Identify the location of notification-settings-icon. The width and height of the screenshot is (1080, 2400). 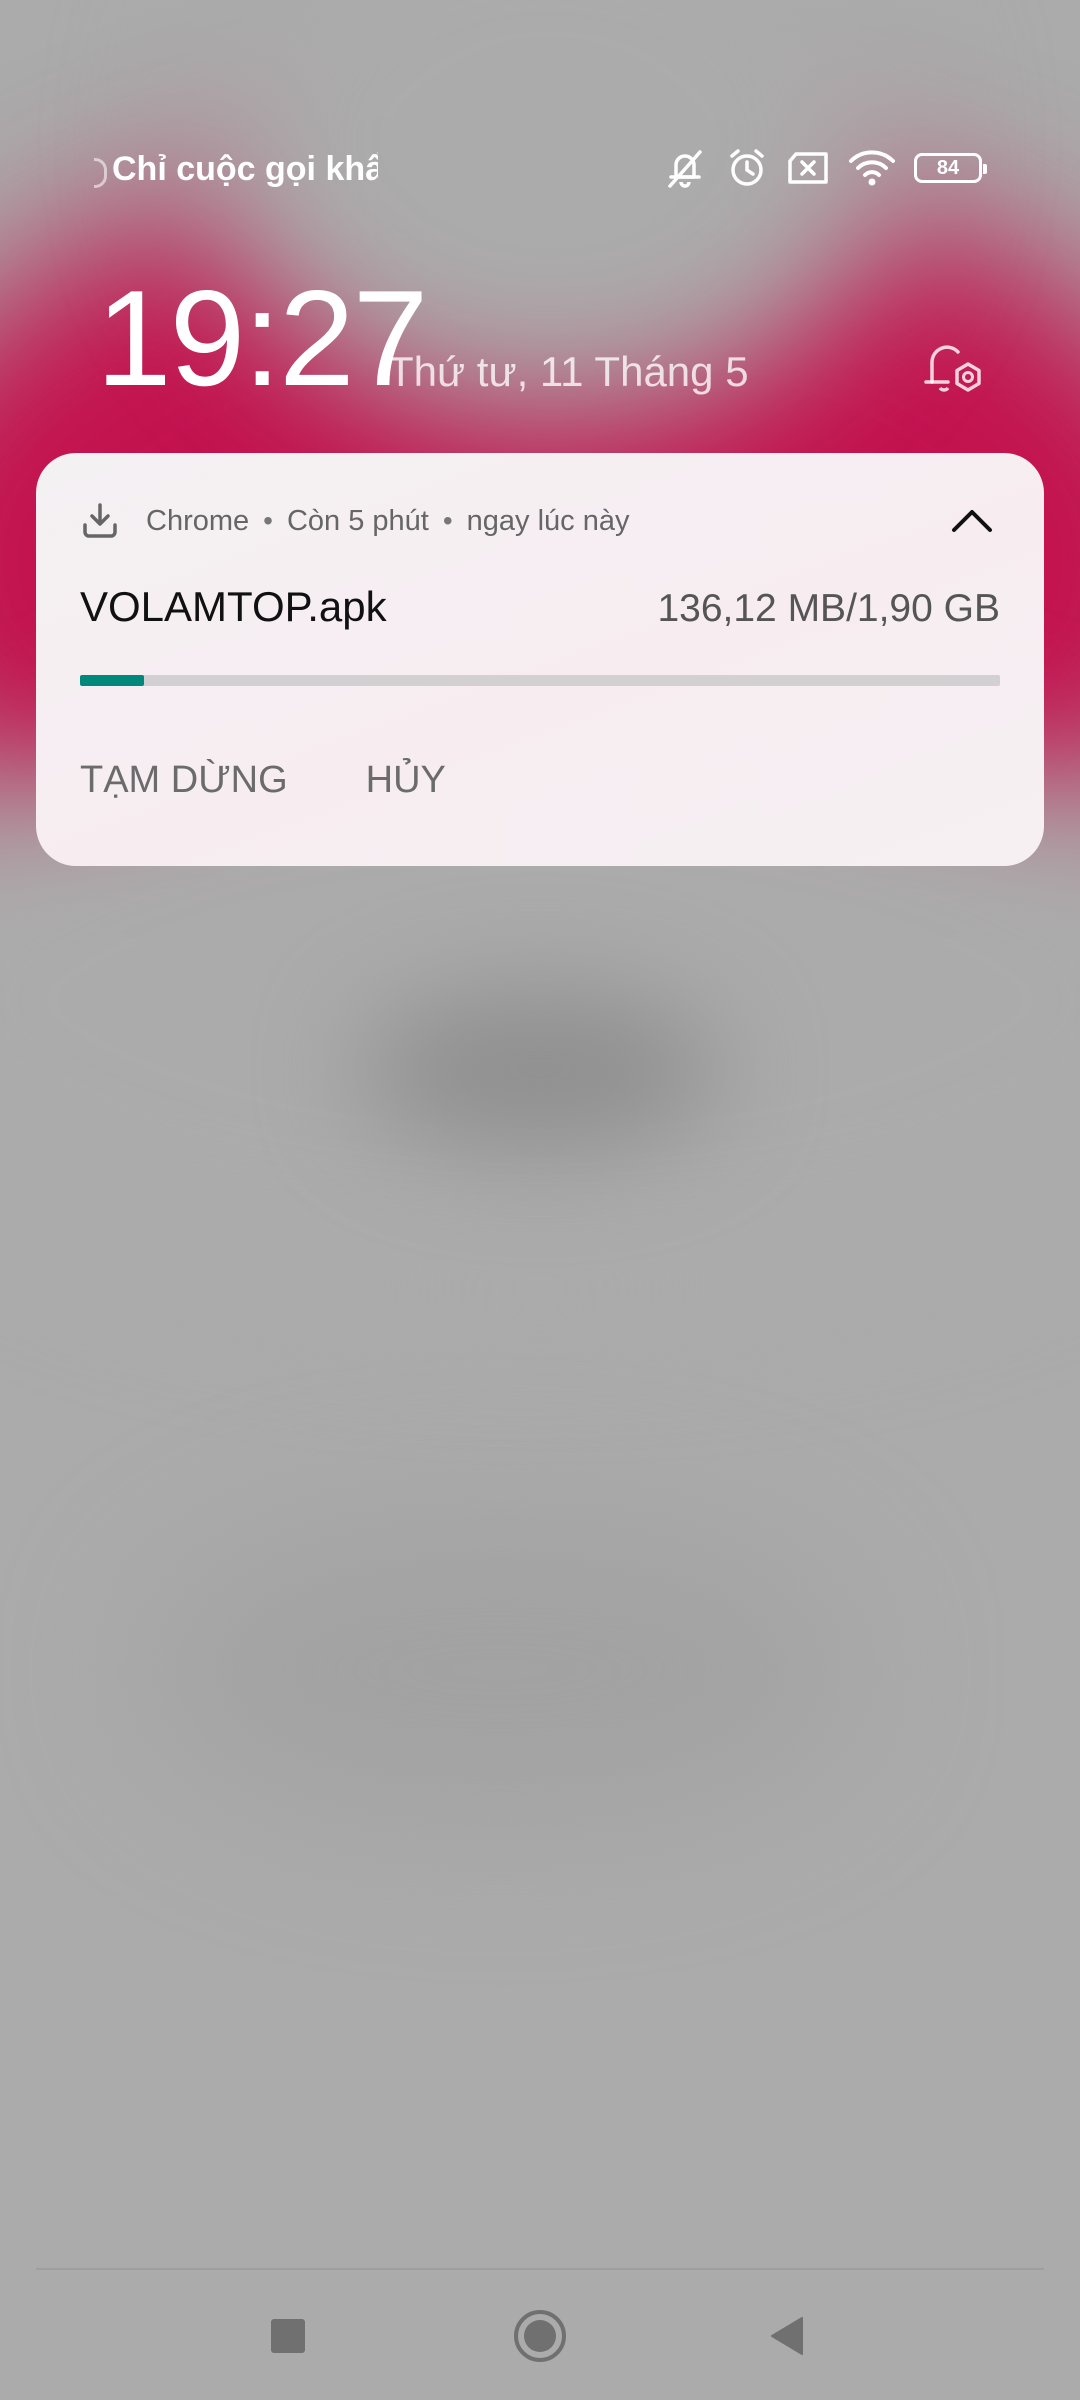
(953, 369).